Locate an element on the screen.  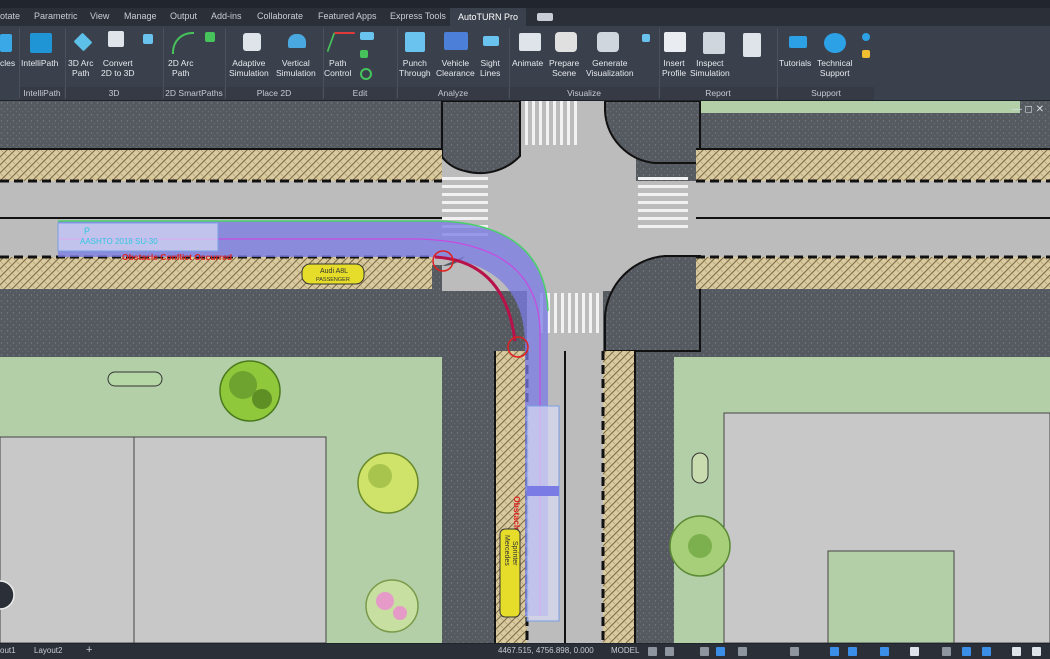
courtyard is located at coordinates (891, 596).